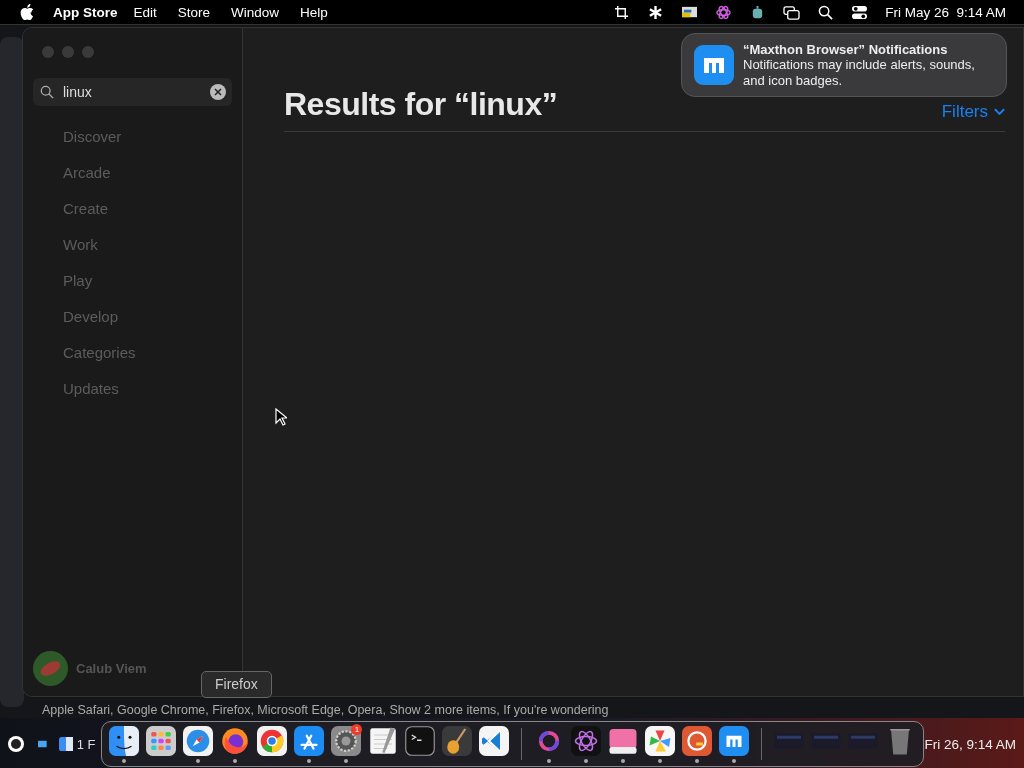  I want to click on menu-bar-clock: Fri May 26 9:14 AM, so click(945, 12).